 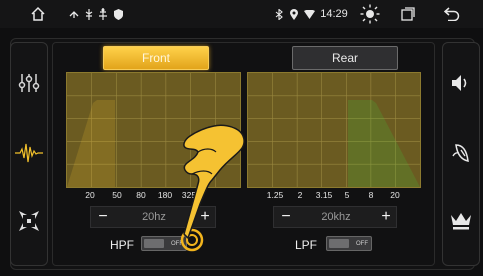 I want to click on lpf-tick: 2, so click(x=300, y=195).